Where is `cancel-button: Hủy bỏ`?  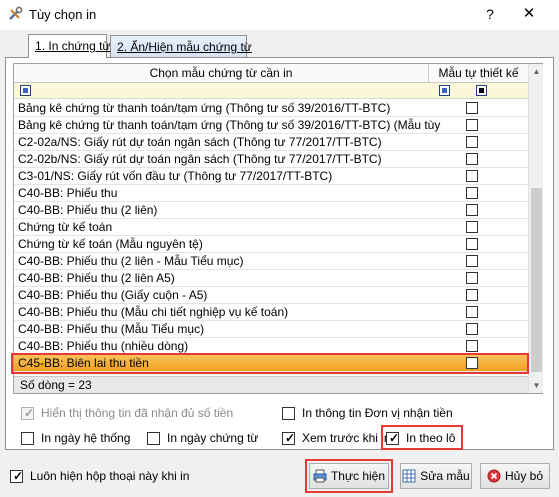
cancel-button: Hủy bỏ is located at coordinates (515, 476).